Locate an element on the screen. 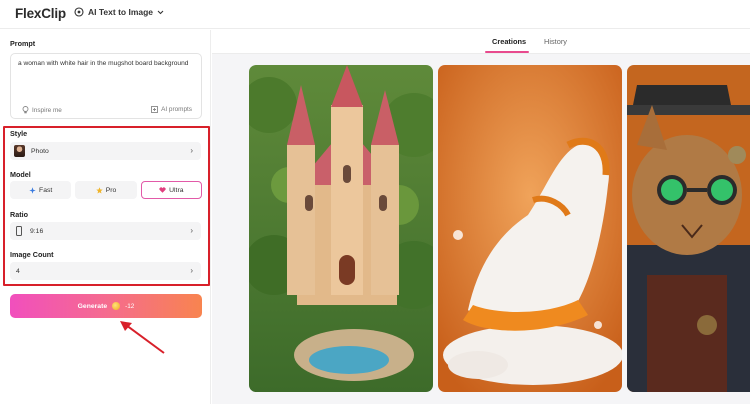  generate-credits: -12 is located at coordinates (130, 306).